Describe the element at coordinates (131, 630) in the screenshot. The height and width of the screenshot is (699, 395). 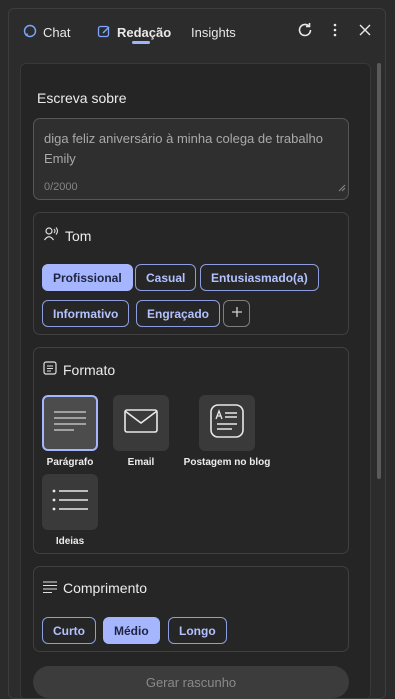
I see `length-chip-medio: Médio` at that location.